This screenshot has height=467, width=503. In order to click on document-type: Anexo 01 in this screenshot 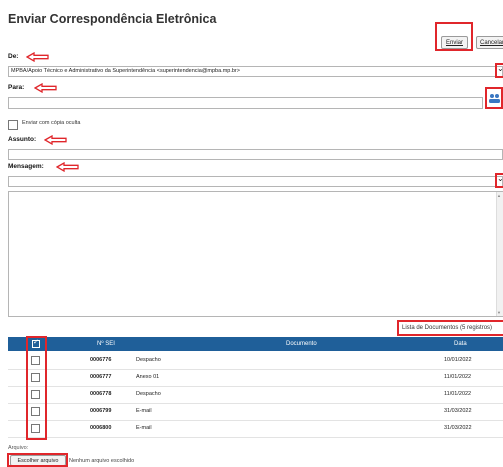, I will do `click(148, 377)`.